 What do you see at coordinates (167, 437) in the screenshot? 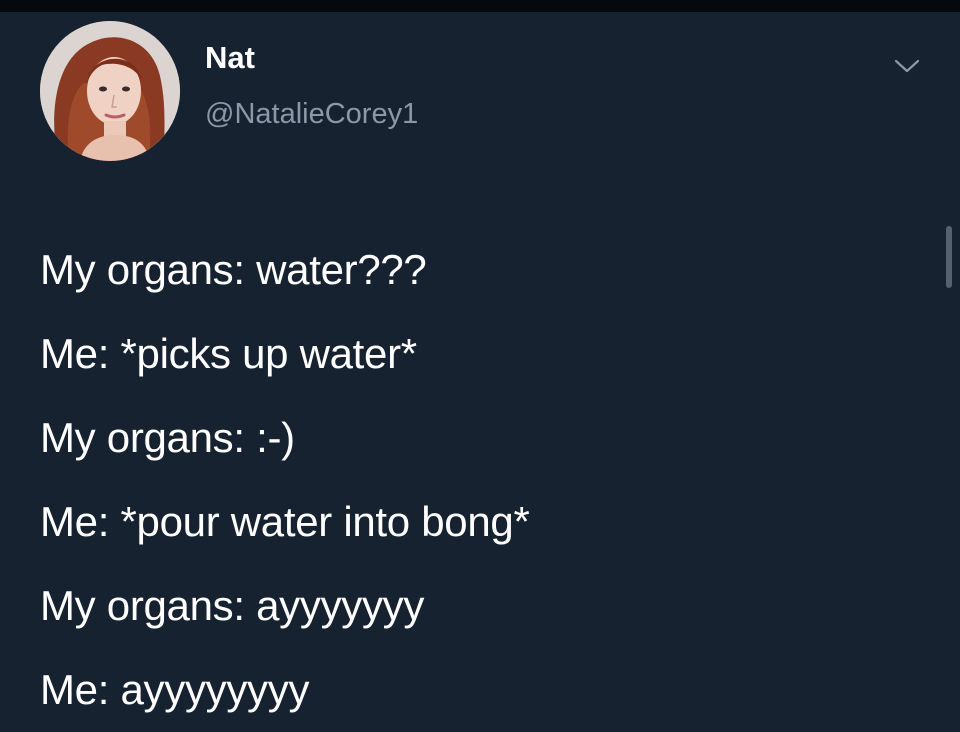
I see `tweet-line: My organs: :-)` at bounding box center [167, 437].